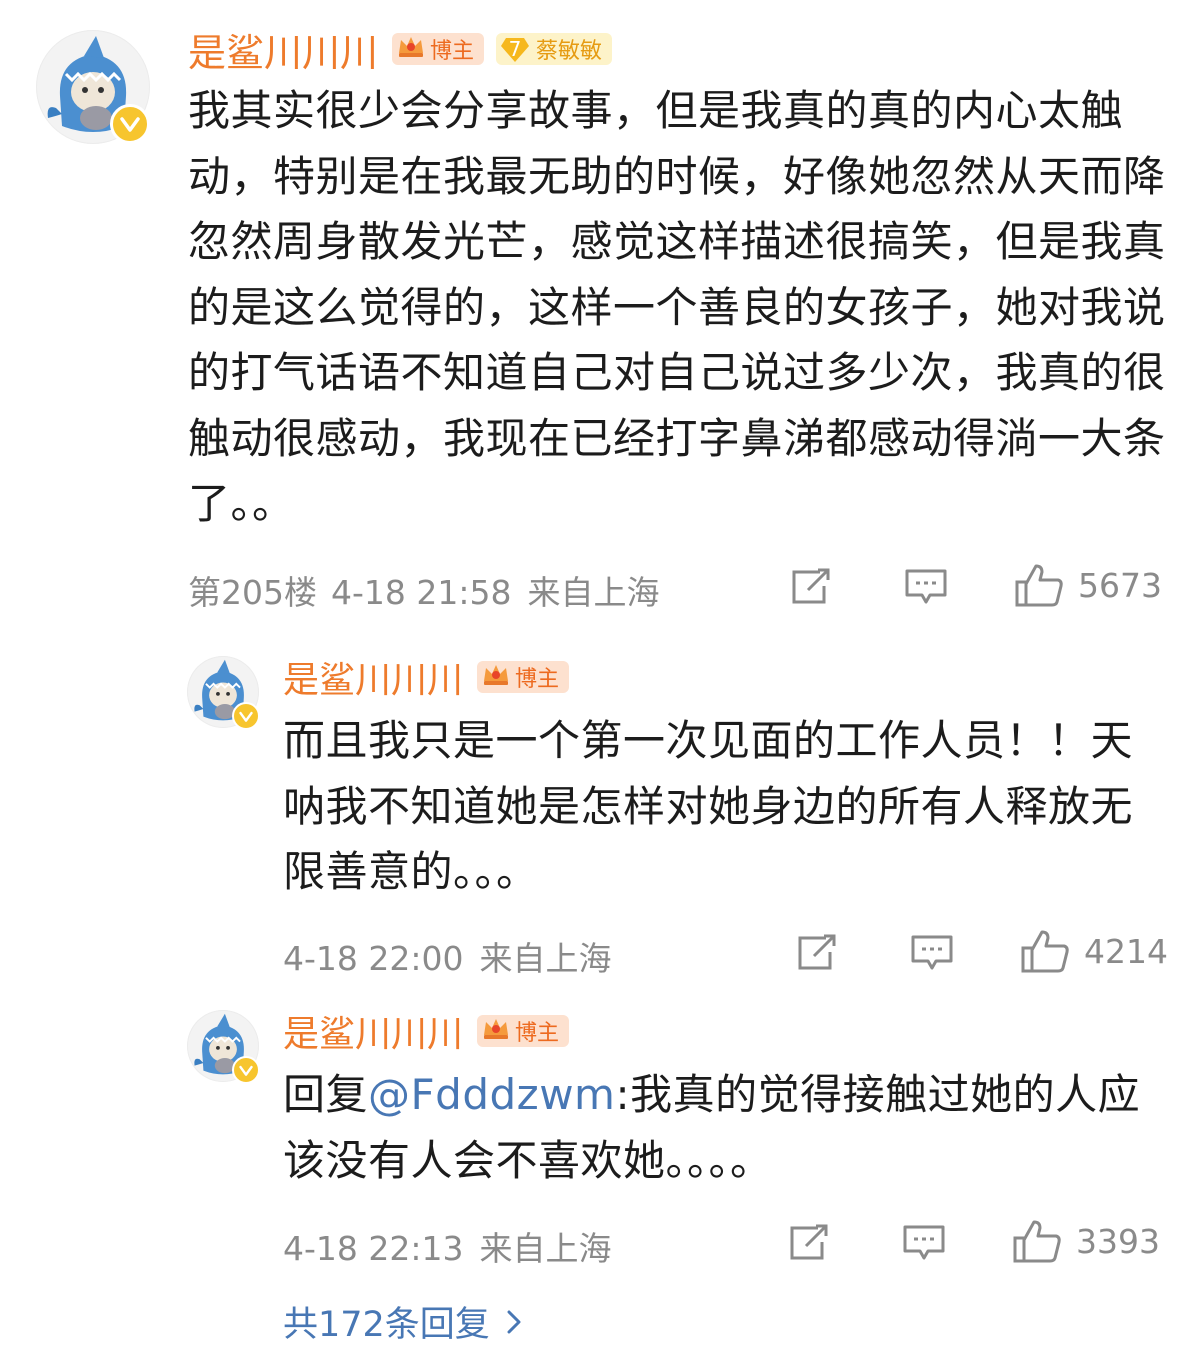  What do you see at coordinates (326, 1094) in the screenshot?
I see `reply-prefix: 回复` at bounding box center [326, 1094].